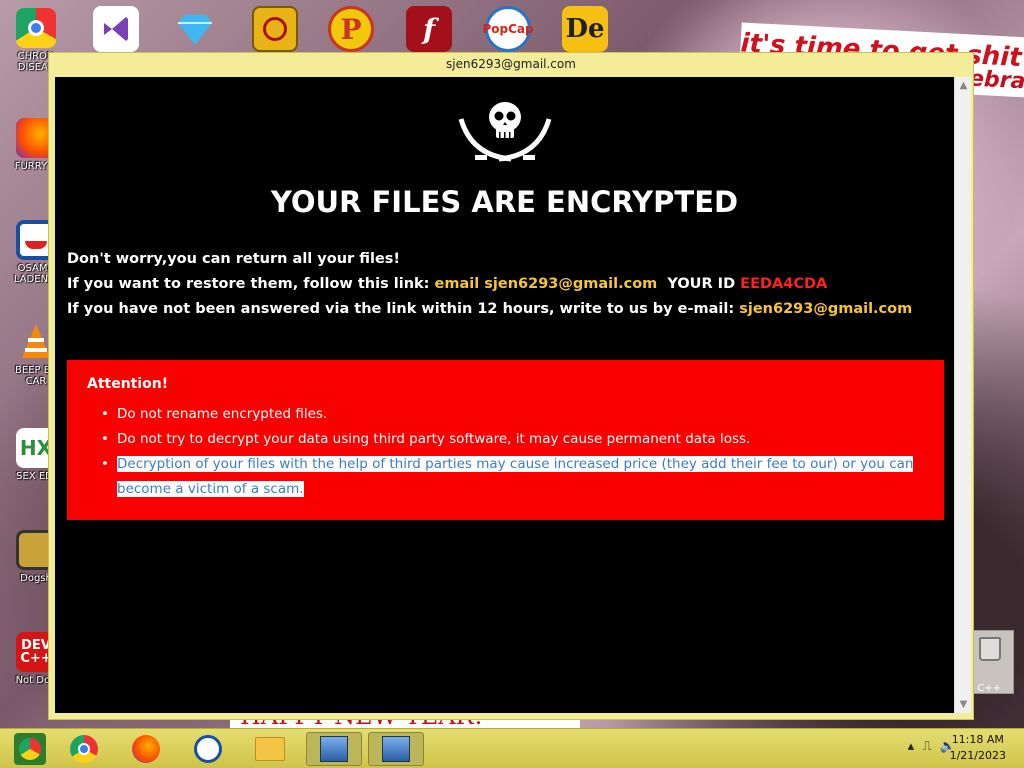  Describe the element at coordinates (128, 384) in the screenshot. I see `attention-title: Attention!` at that location.